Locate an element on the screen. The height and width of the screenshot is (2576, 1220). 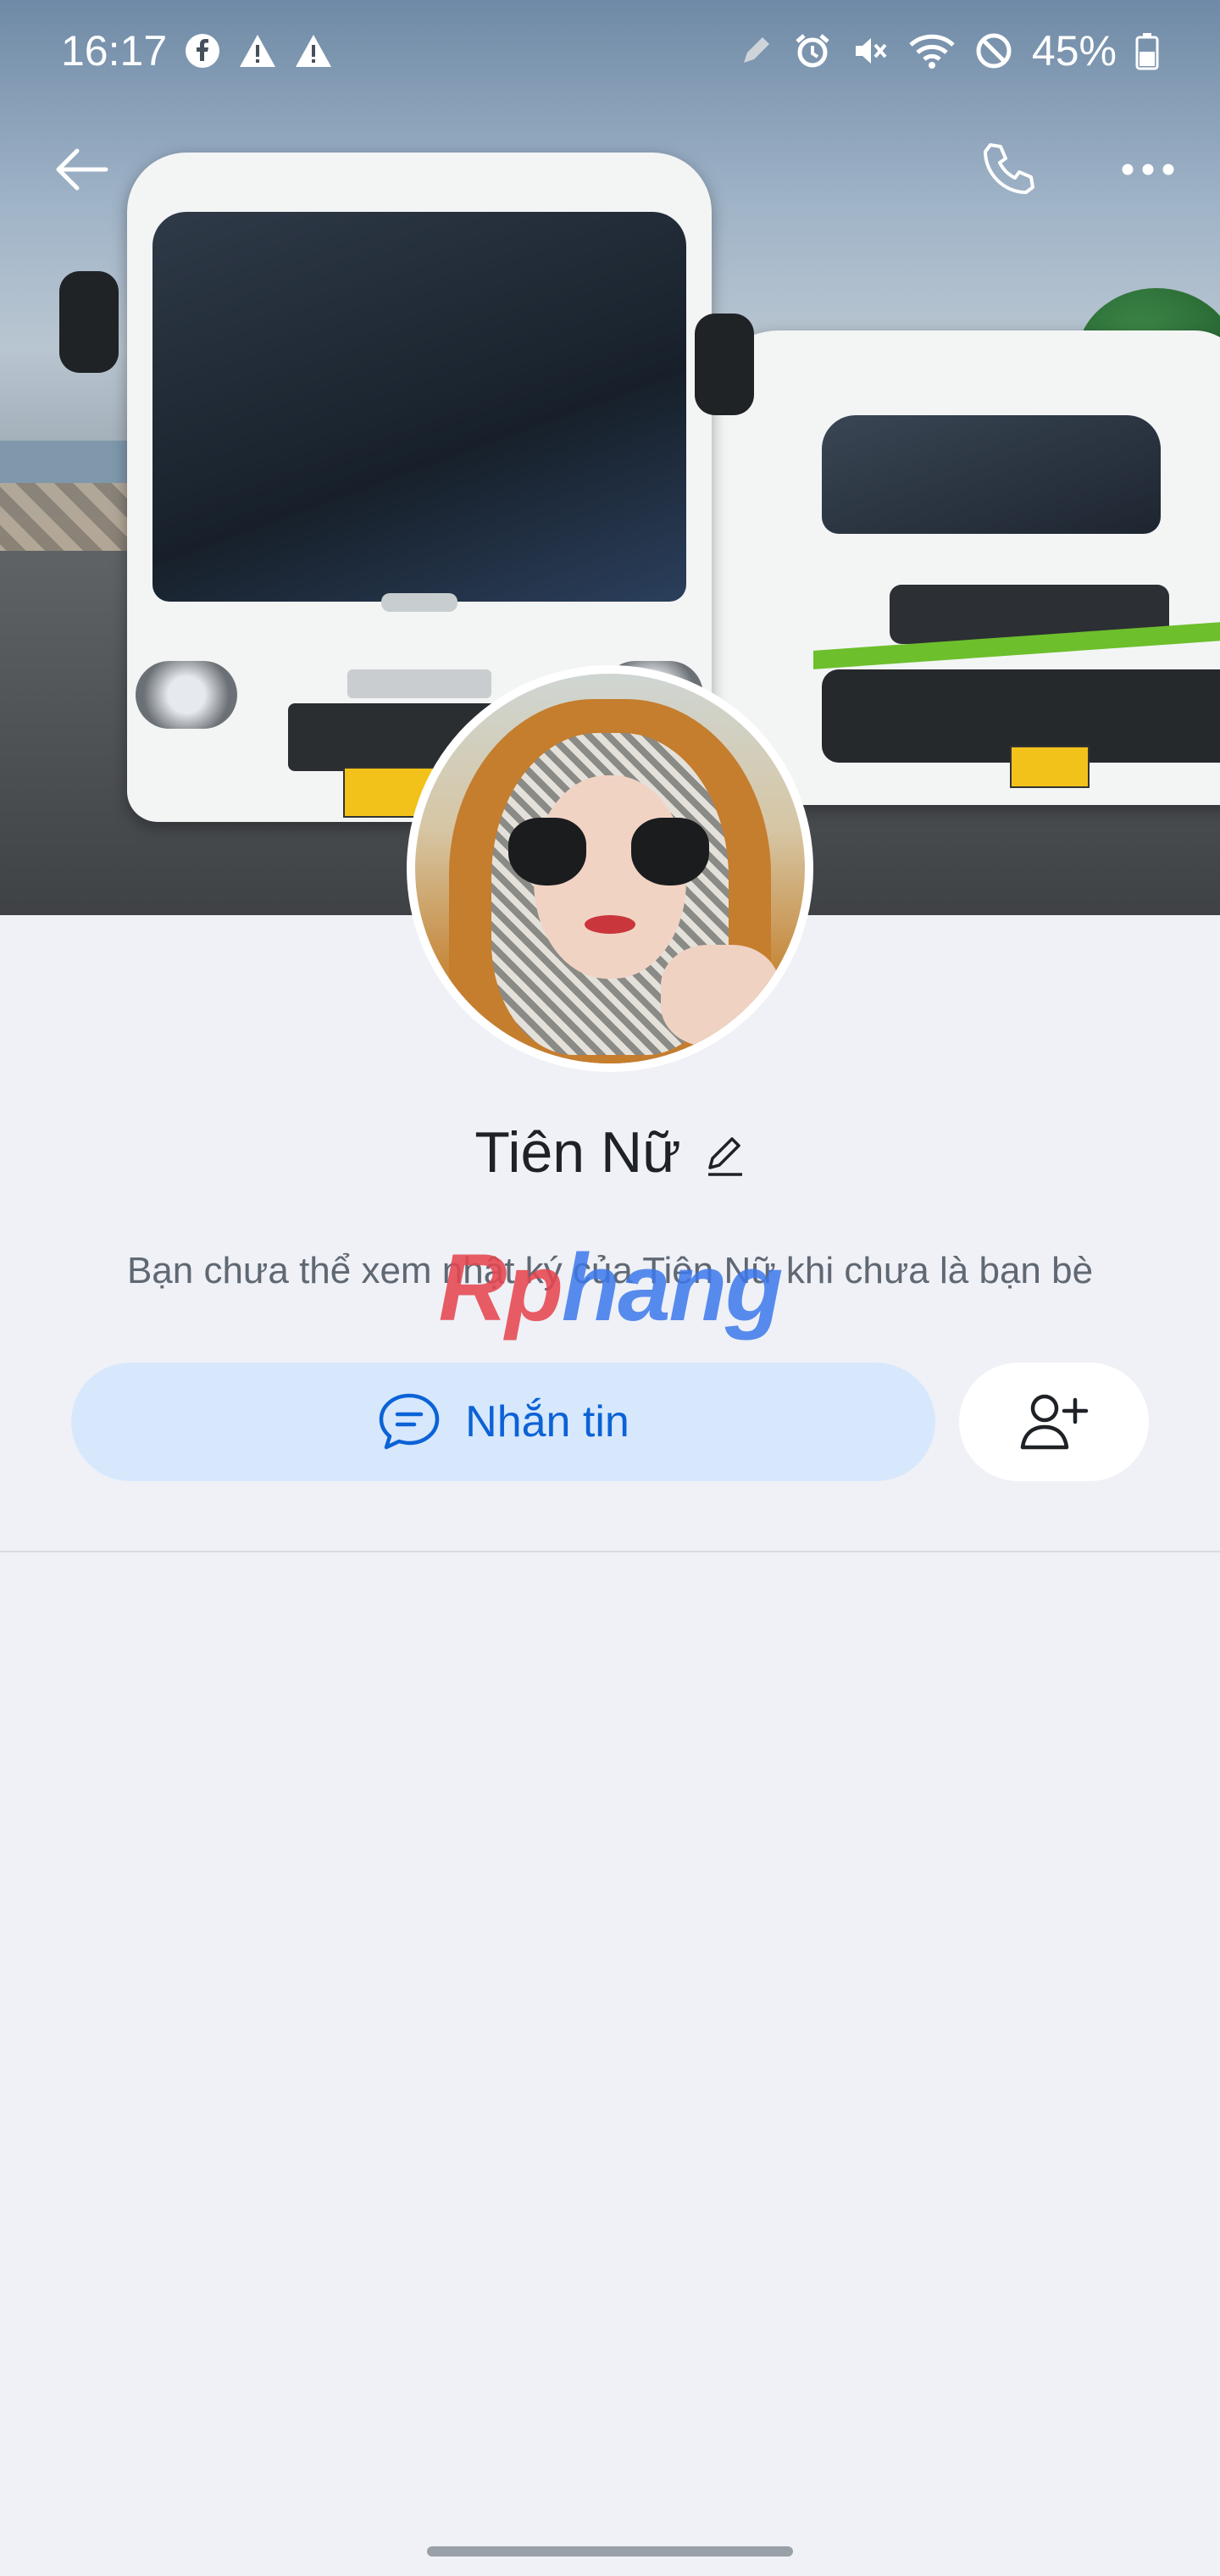
more-horizontal-icon is located at coordinates (1148, 169).